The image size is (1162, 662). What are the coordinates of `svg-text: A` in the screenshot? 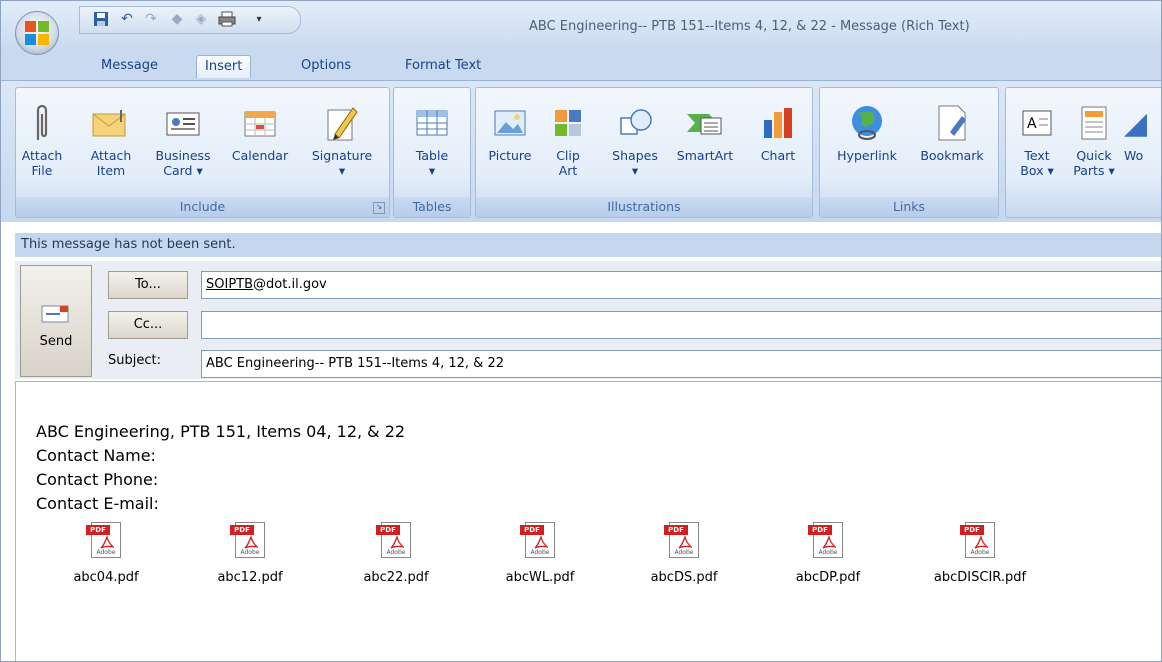 It's located at (1032, 124).